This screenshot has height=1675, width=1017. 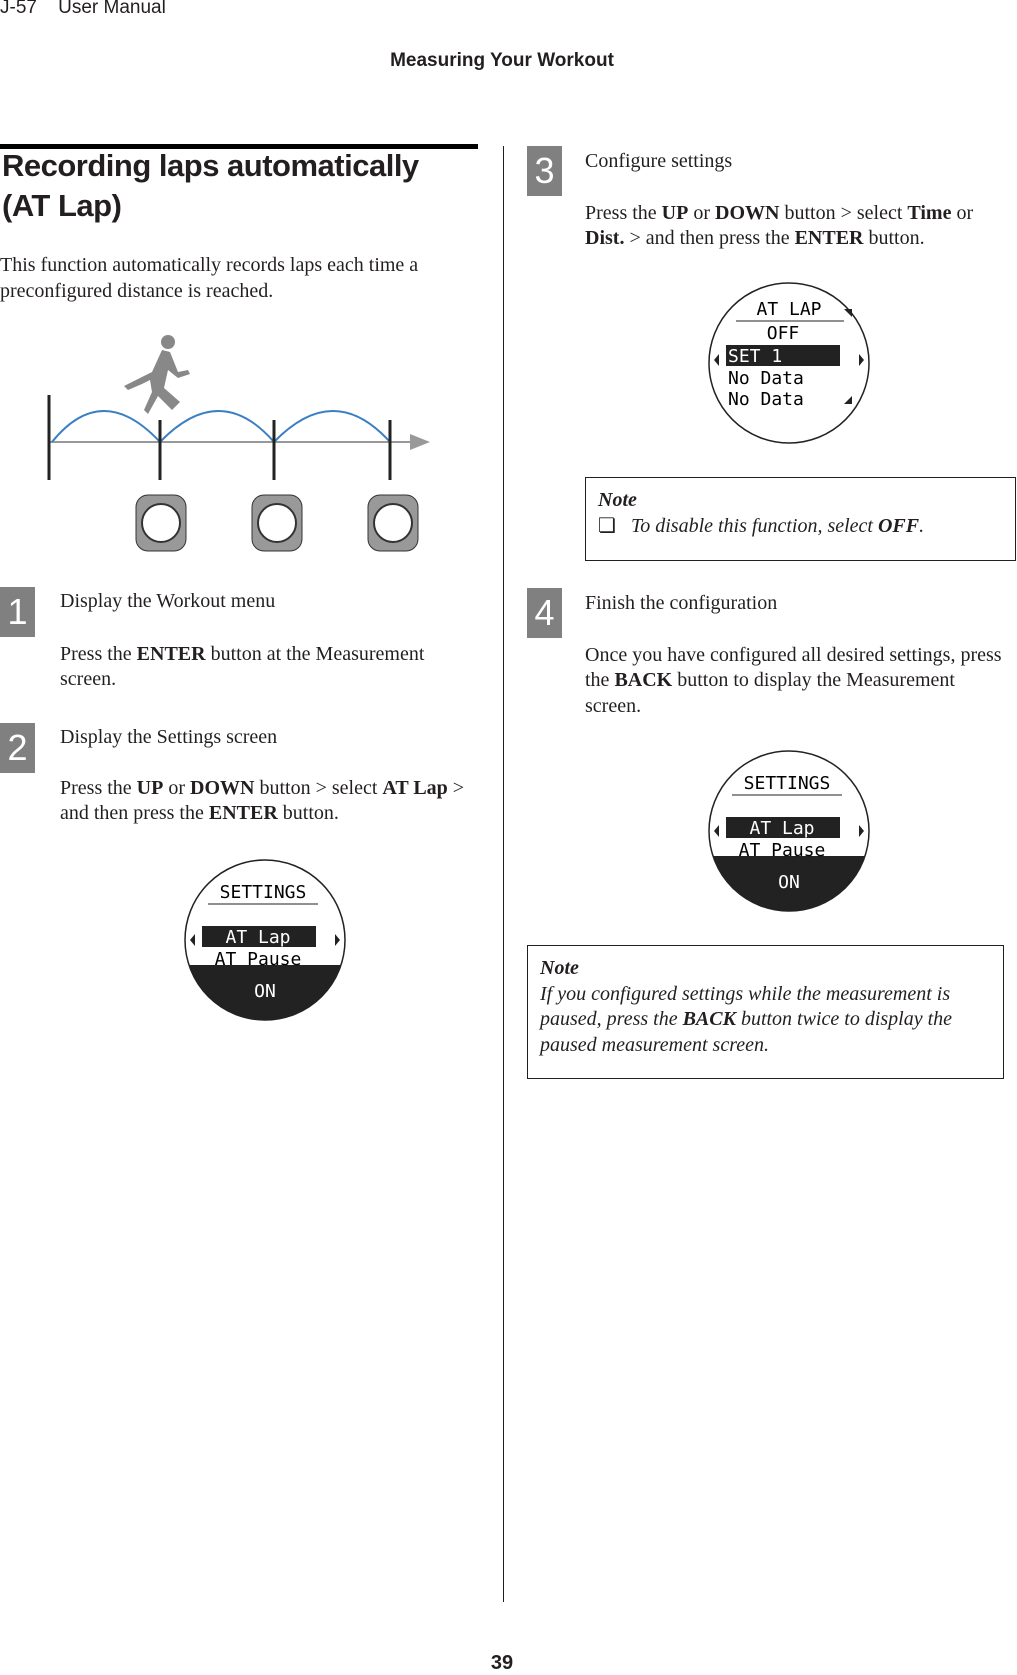 I want to click on svg-text: AT LAP, so click(x=788, y=309).